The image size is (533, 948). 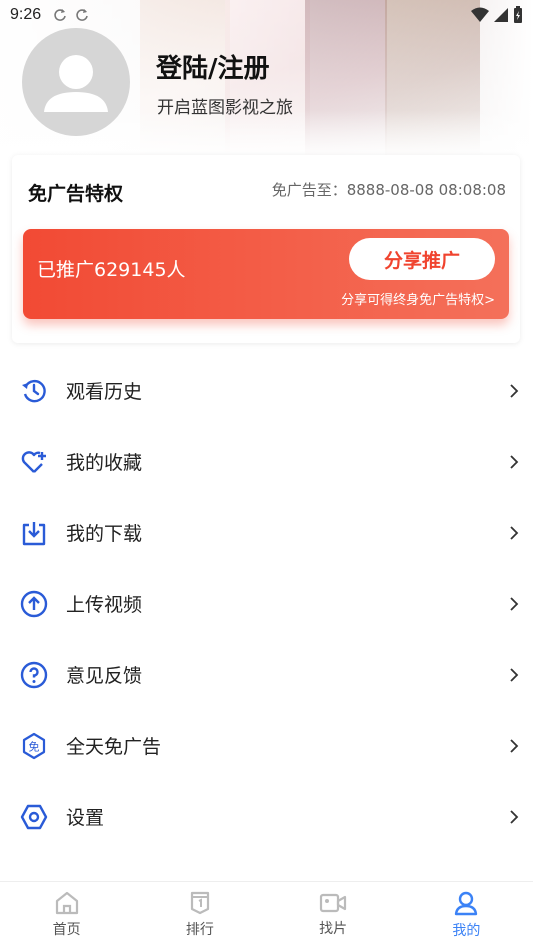 I want to click on promoted-count: 已推广629145人, so click(x=111, y=270).